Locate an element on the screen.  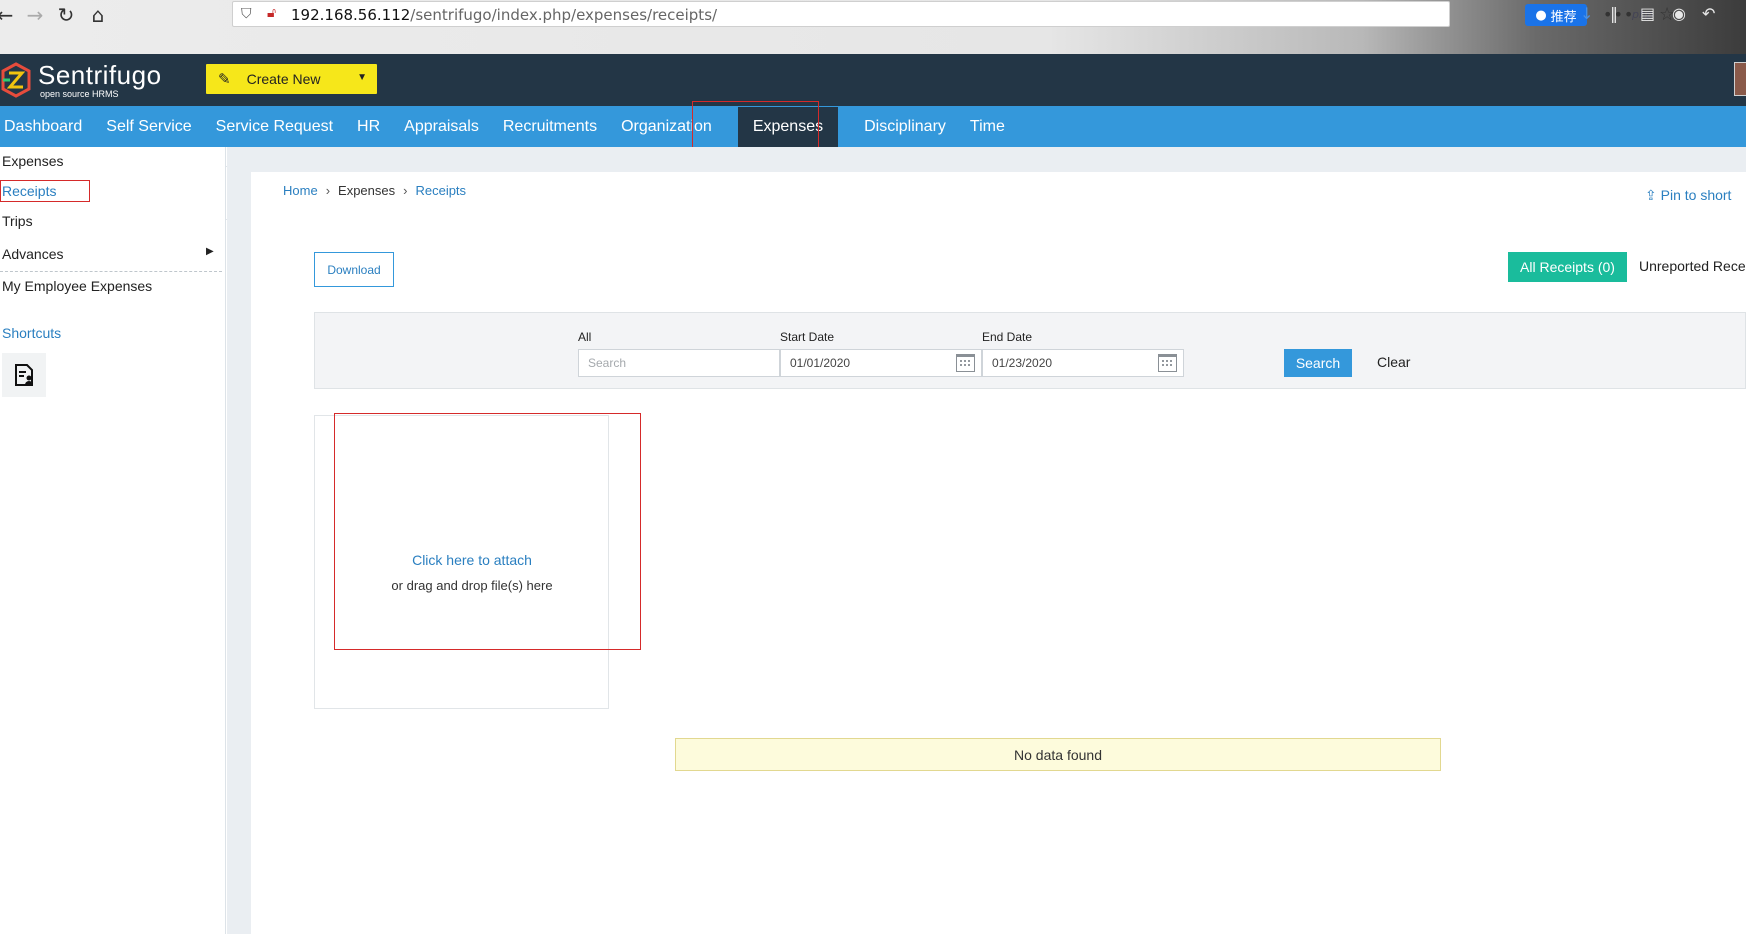
reader-icon: ▤ is located at coordinates (1647, 13).